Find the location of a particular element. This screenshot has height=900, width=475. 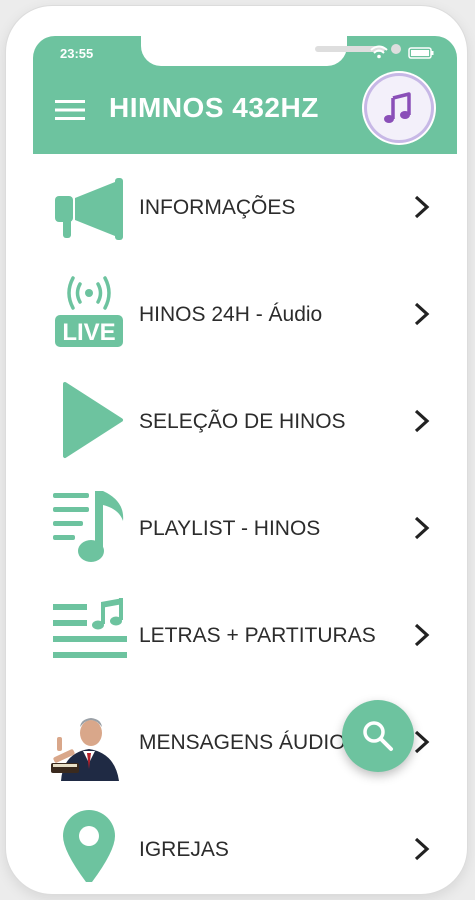

live-text: LIVE is located at coordinates (88, 332).